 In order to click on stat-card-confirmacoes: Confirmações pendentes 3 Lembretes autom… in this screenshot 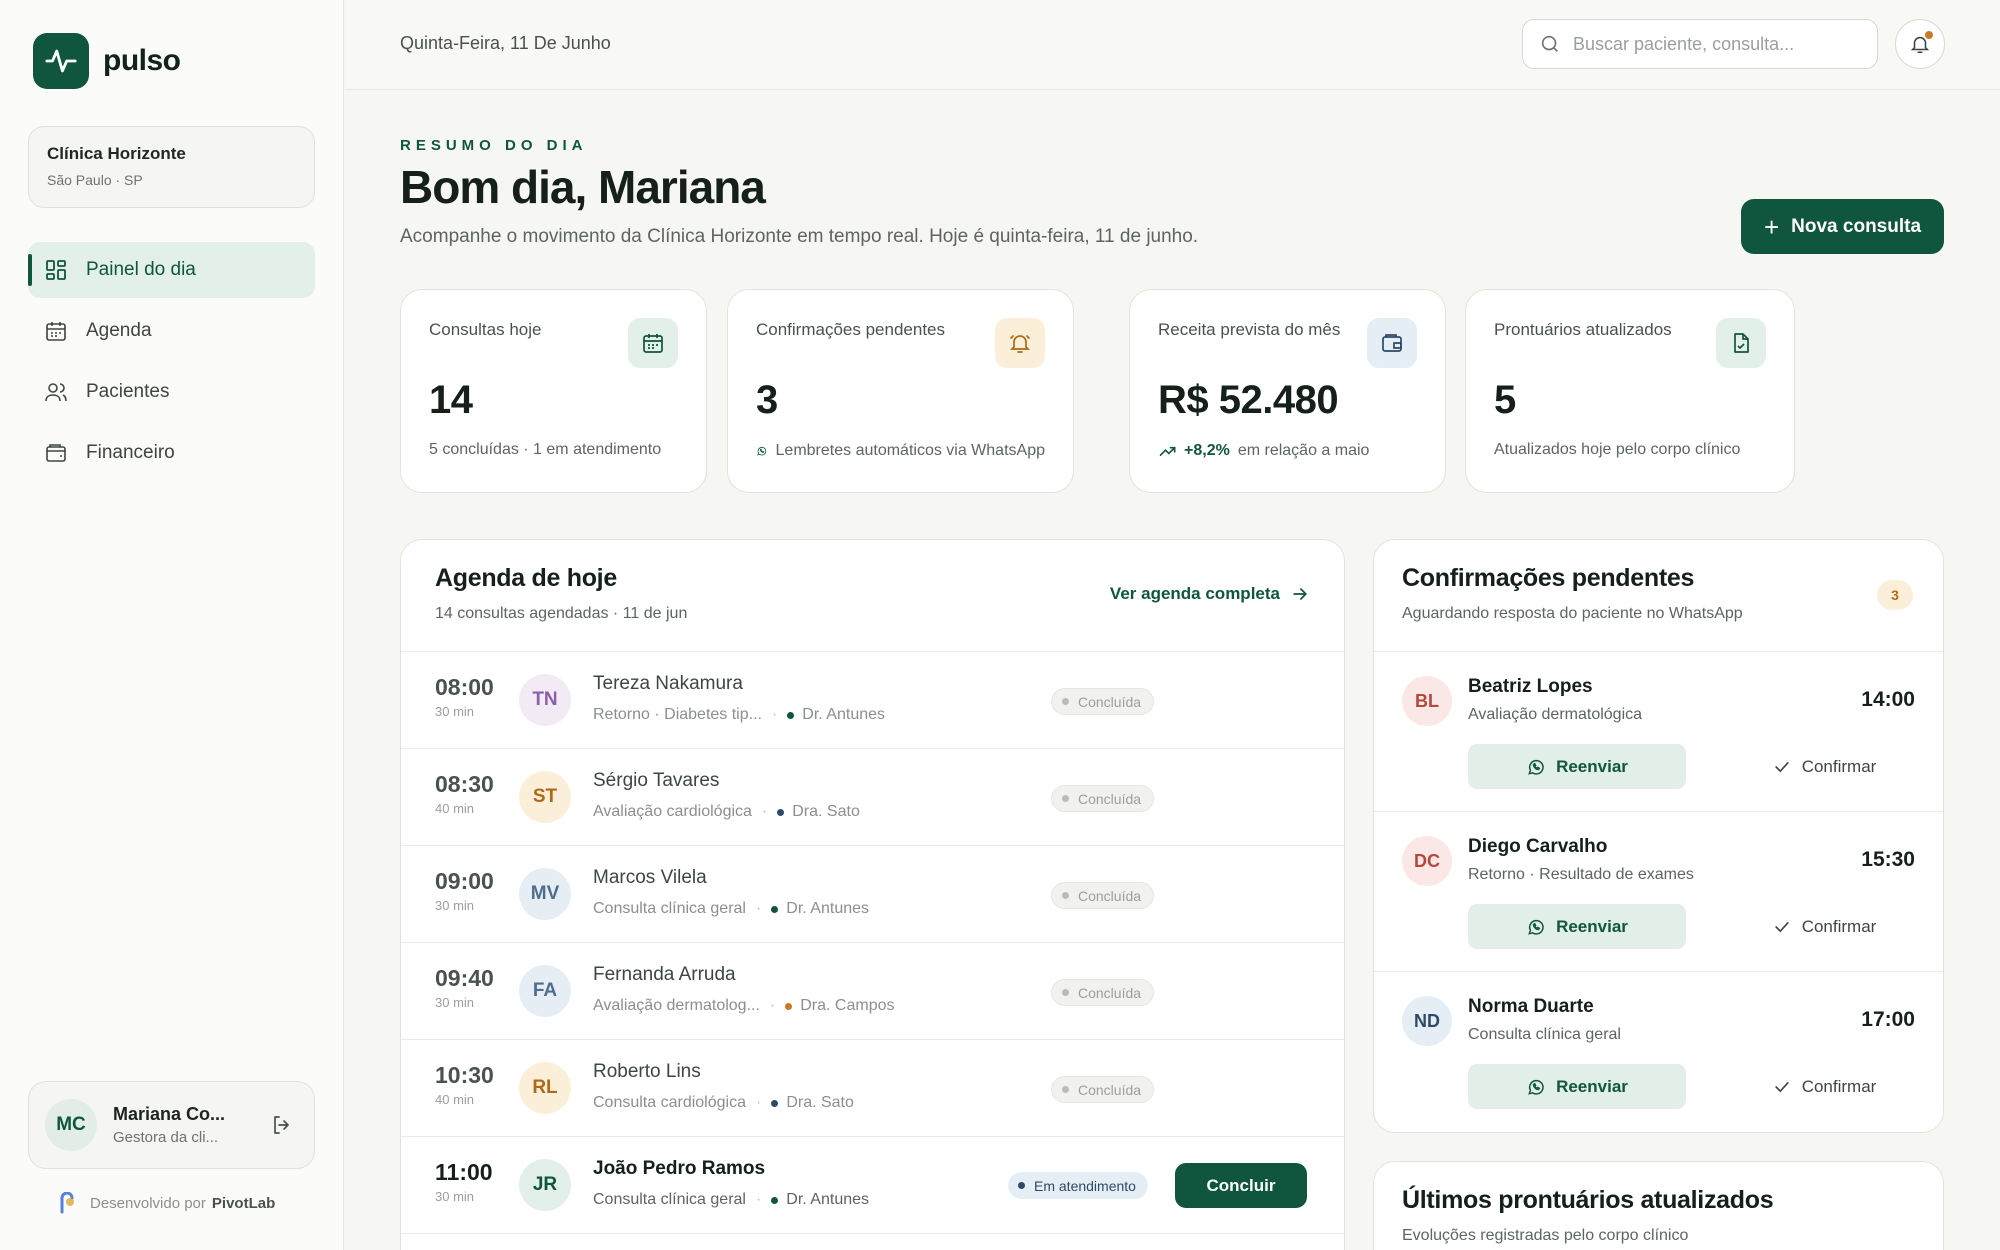, I will do `click(900, 391)`.